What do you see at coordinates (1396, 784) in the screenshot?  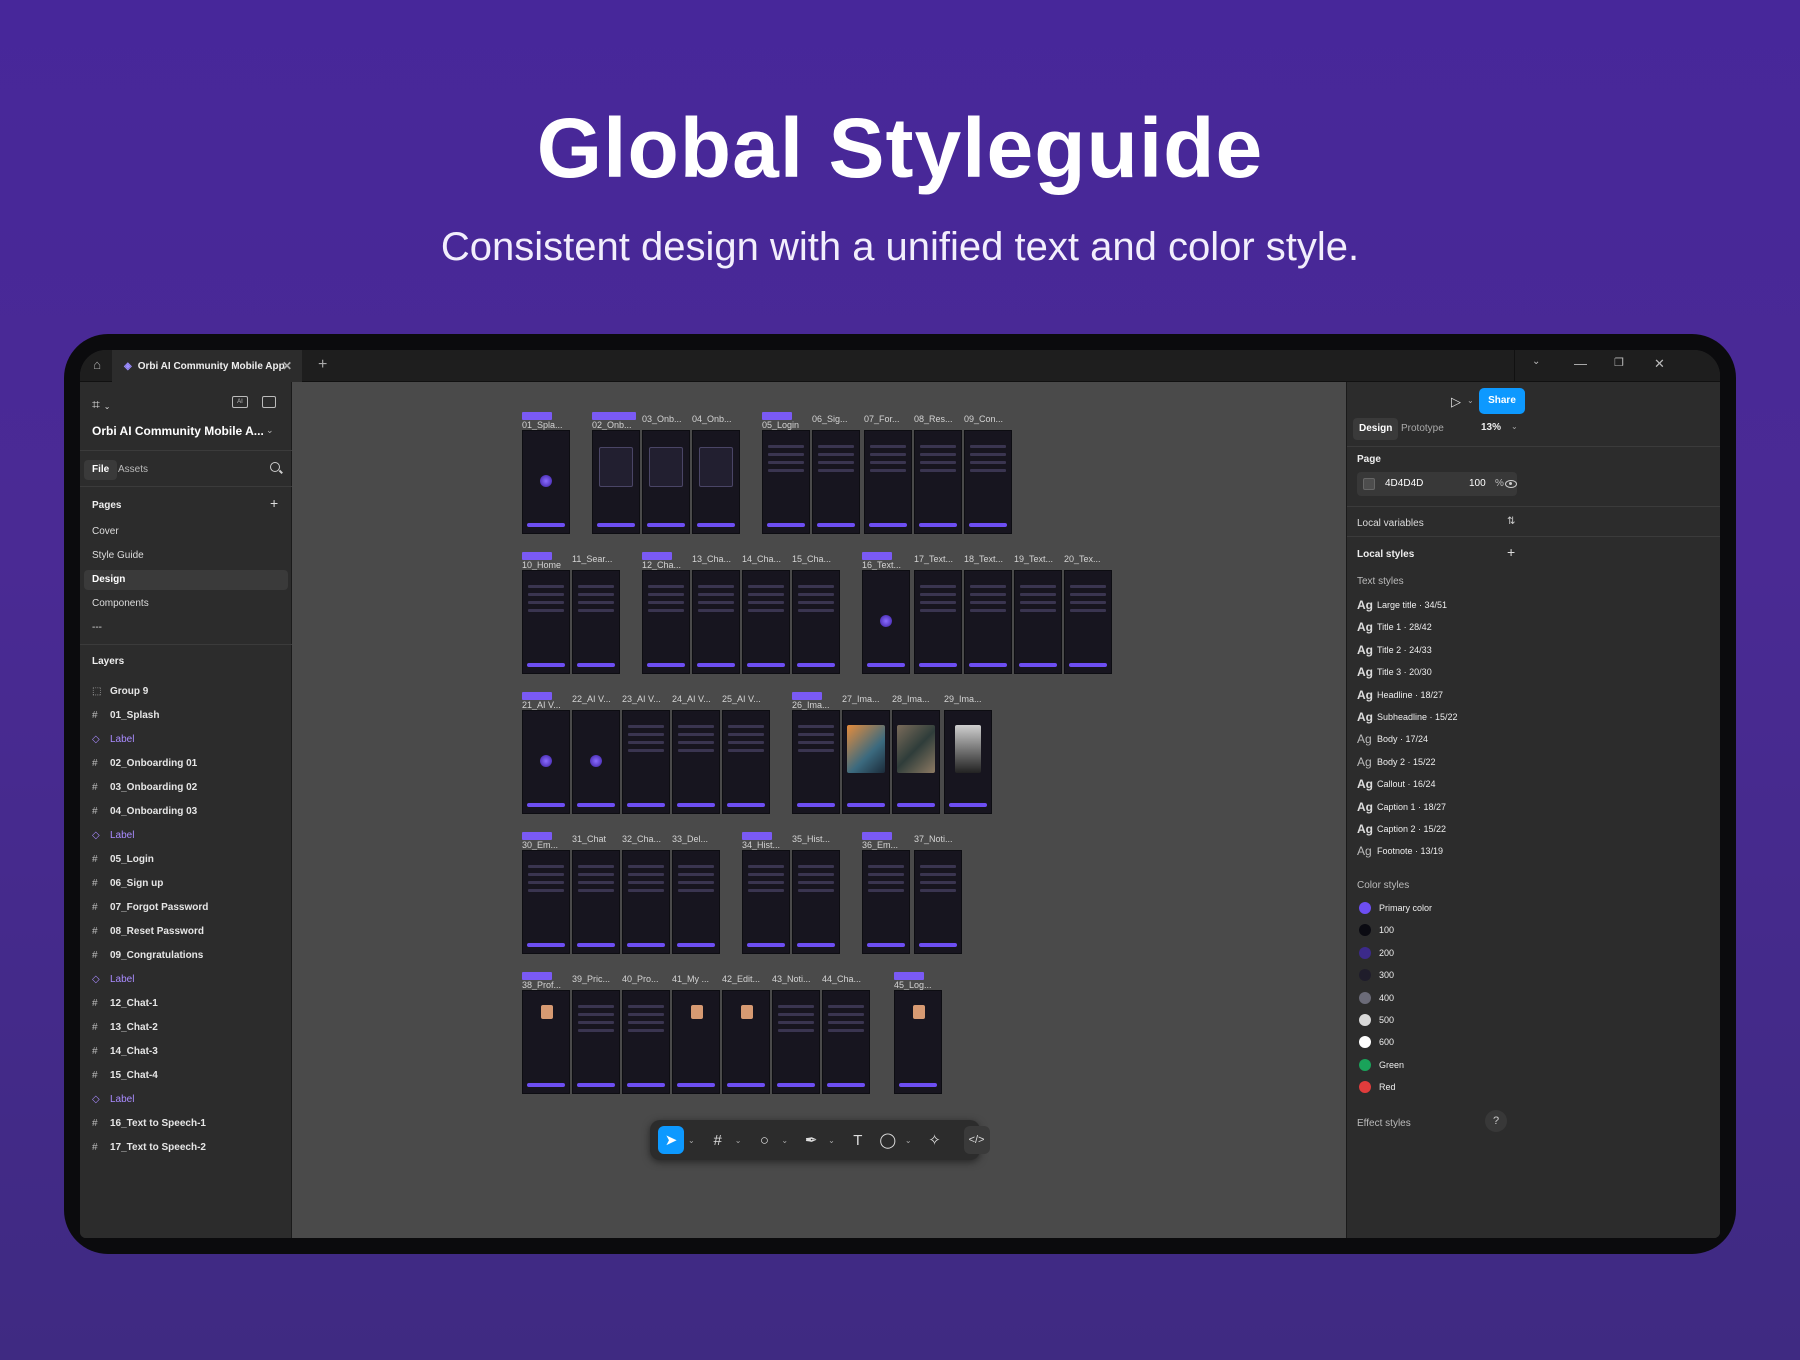 I see `text-style-item: Ag Callout · 16/24` at bounding box center [1396, 784].